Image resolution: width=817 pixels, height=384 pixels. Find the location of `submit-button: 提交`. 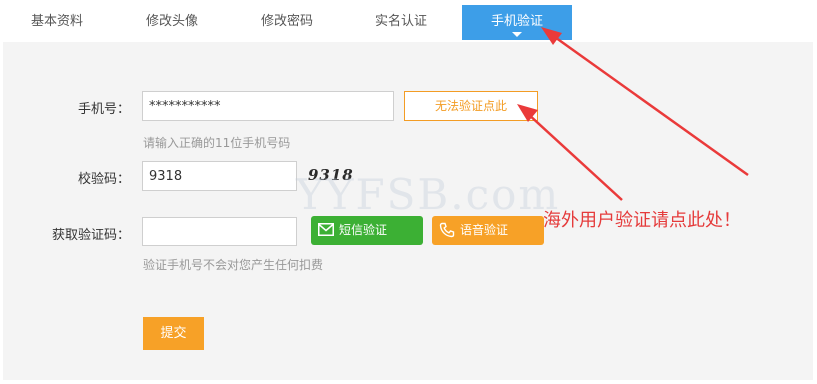

submit-button: 提交 is located at coordinates (173, 333).